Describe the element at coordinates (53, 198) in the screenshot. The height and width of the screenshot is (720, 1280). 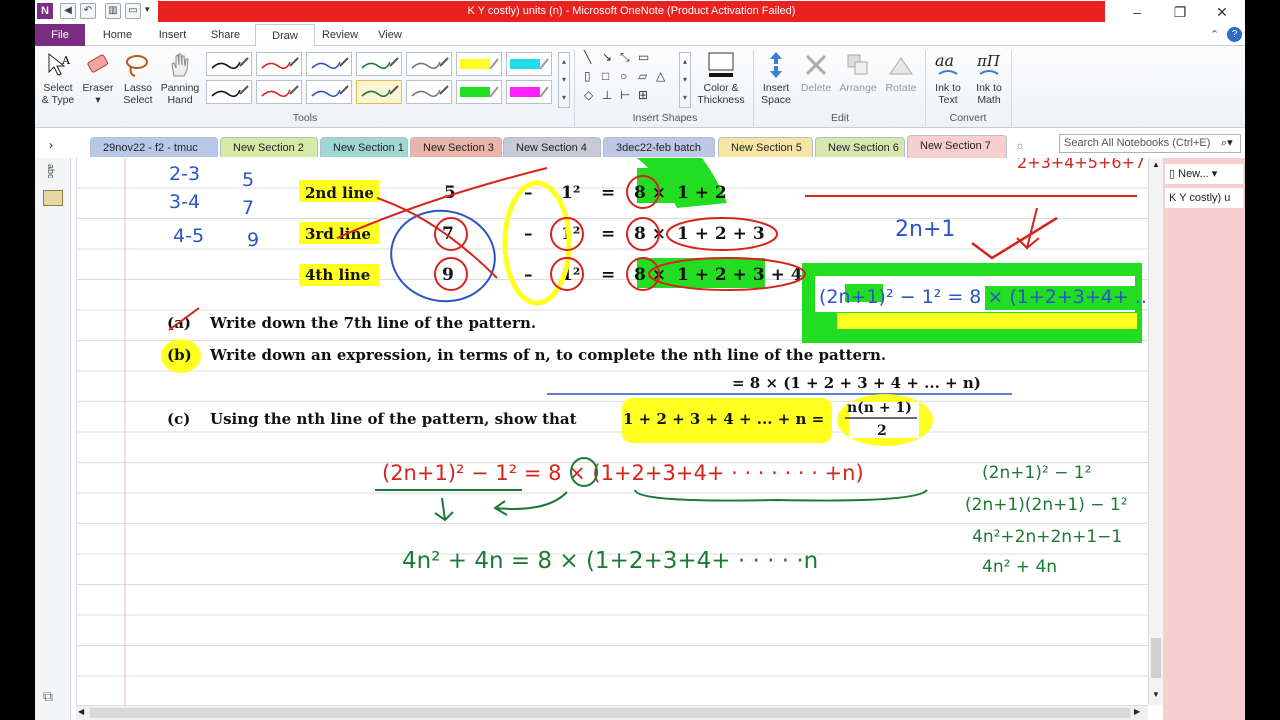
I see `notebook-book-icon` at that location.